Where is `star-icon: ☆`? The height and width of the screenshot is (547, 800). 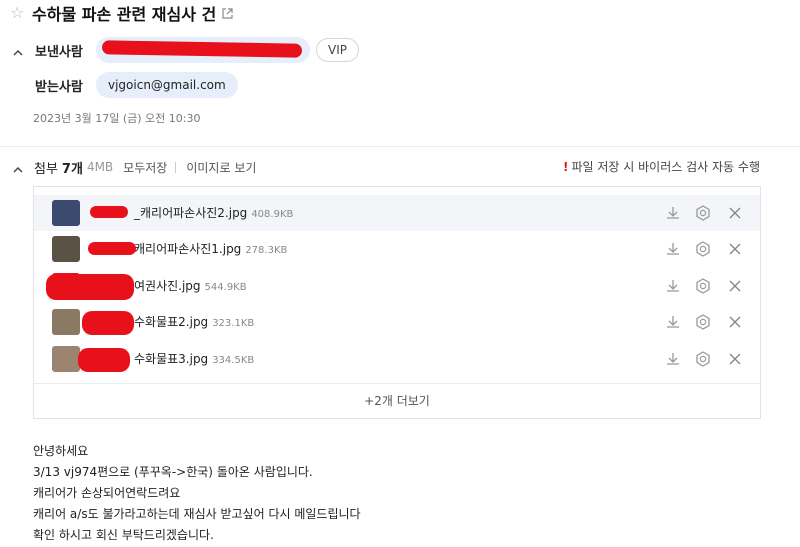
star-icon: ☆ is located at coordinates (19, 13).